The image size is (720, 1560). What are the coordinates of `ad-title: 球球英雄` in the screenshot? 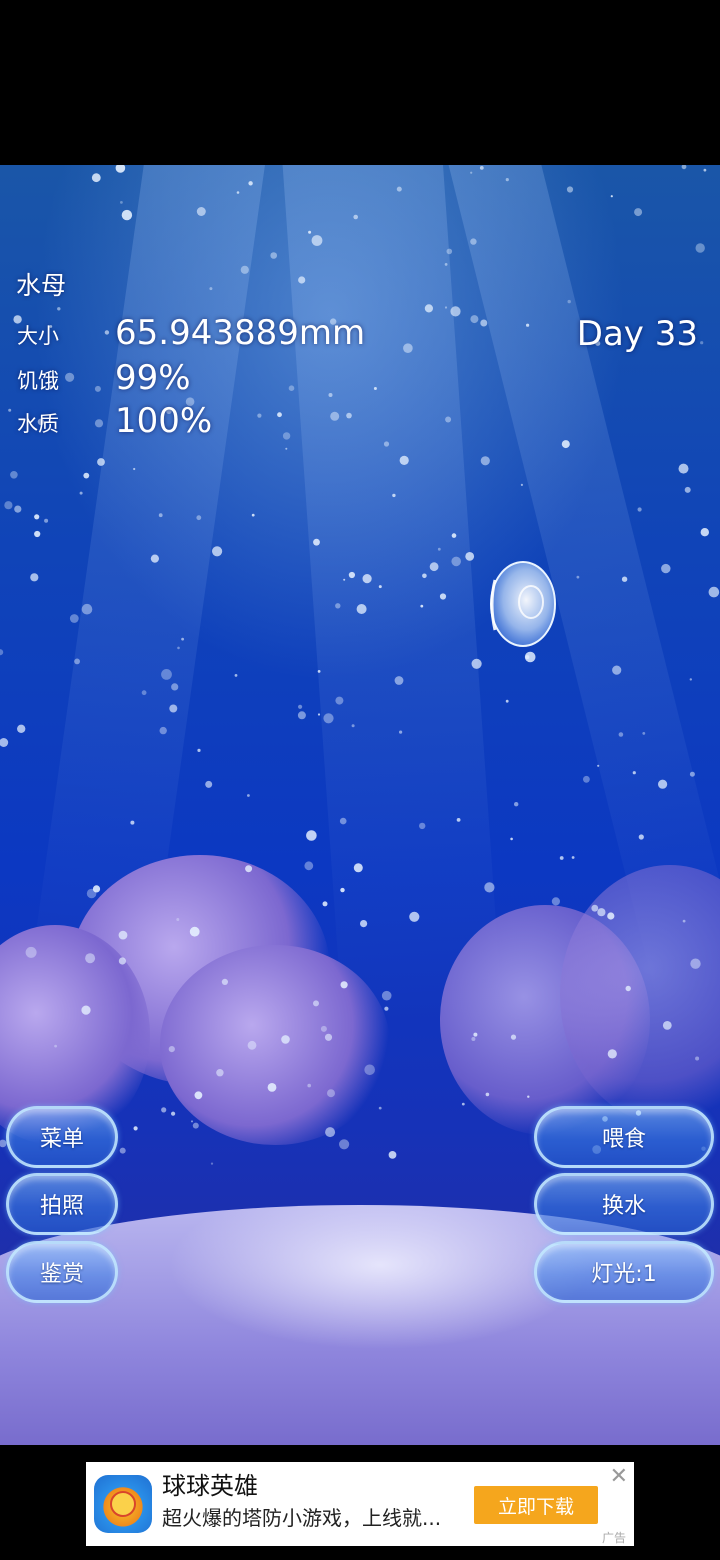 It's located at (210, 1483).